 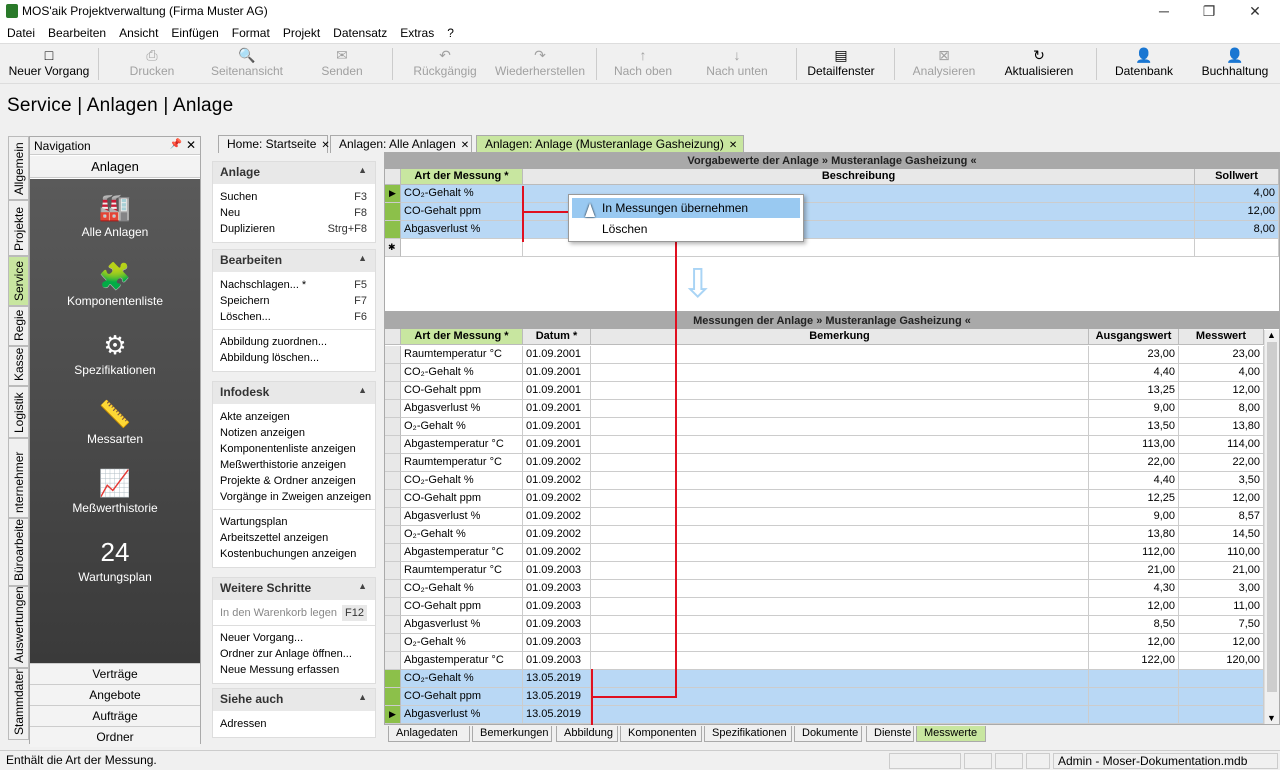 What do you see at coordinates (18, 552) in the screenshot?
I see `vtab-7: Büroarbeiten` at bounding box center [18, 552].